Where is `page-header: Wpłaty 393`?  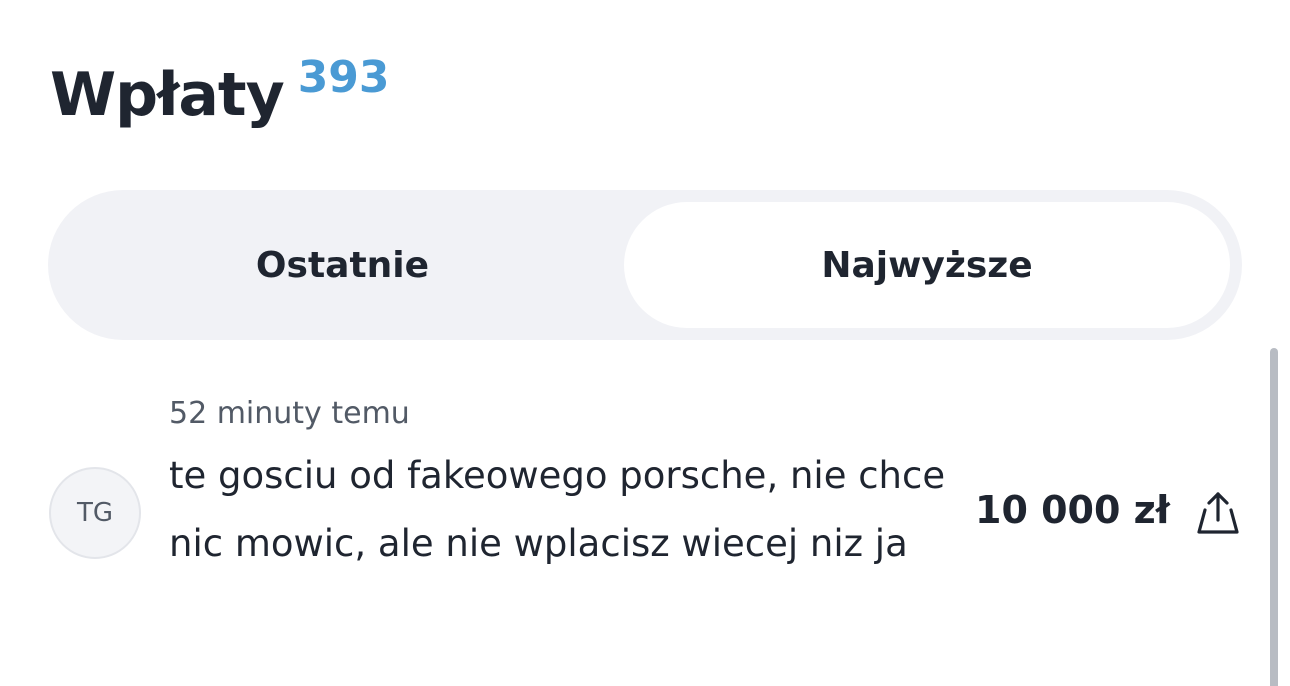
page-header: Wpłaty 393 is located at coordinates (220, 95).